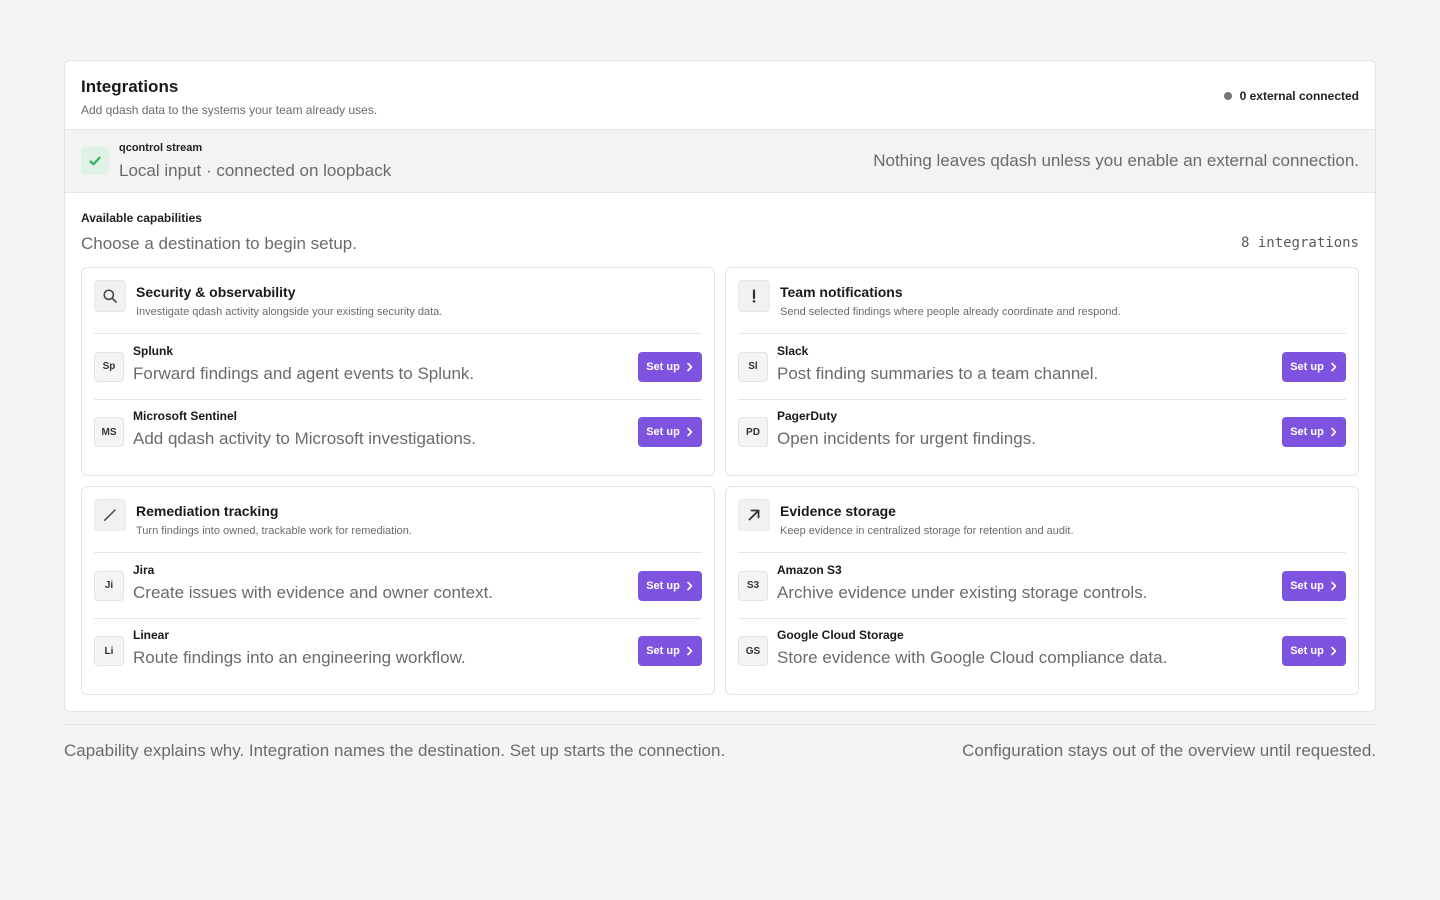 The height and width of the screenshot is (900, 1440). I want to click on integration-logo: Ji, so click(109, 585).